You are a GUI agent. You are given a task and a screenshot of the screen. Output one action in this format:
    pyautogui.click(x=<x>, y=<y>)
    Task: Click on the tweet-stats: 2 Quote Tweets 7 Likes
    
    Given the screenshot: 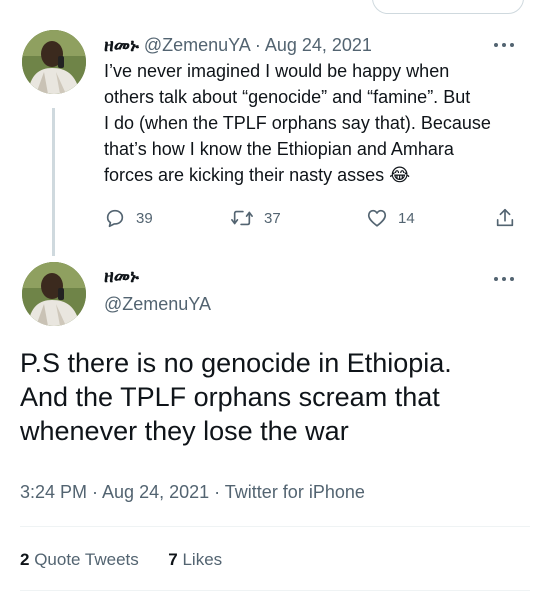 What is the action you would take?
    pyautogui.click(x=121, y=560)
    